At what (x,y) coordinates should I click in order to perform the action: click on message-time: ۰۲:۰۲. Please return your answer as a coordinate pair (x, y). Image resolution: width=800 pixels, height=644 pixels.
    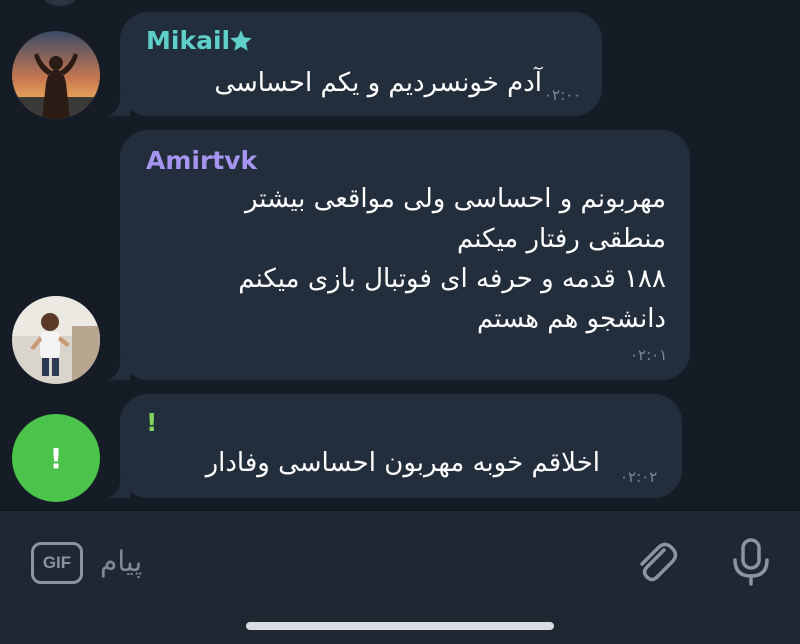
    Looking at the image, I should click on (639, 477).